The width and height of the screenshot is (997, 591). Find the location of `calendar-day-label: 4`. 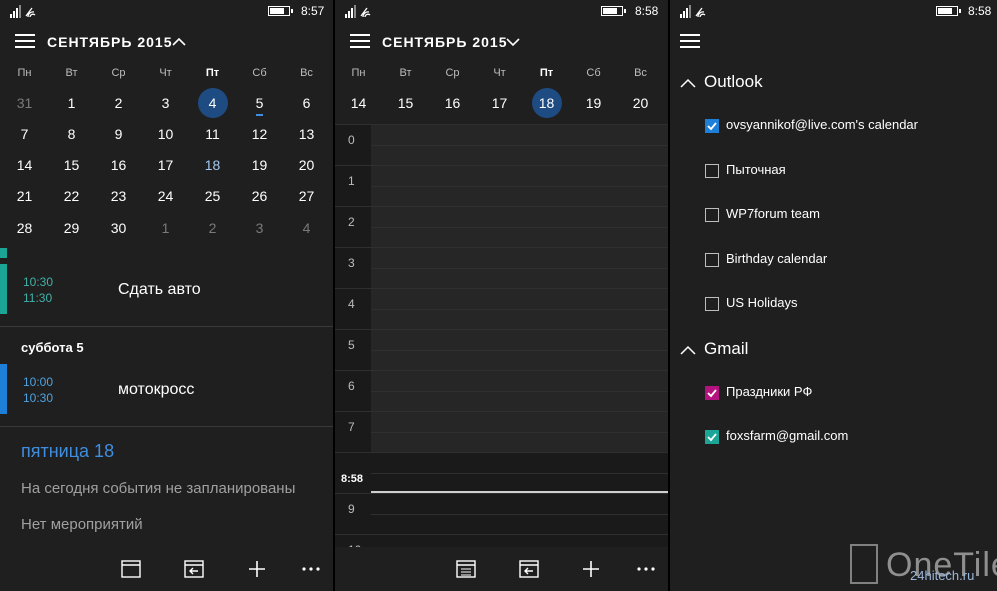

calendar-day-label: 4 is located at coordinates (212, 103).